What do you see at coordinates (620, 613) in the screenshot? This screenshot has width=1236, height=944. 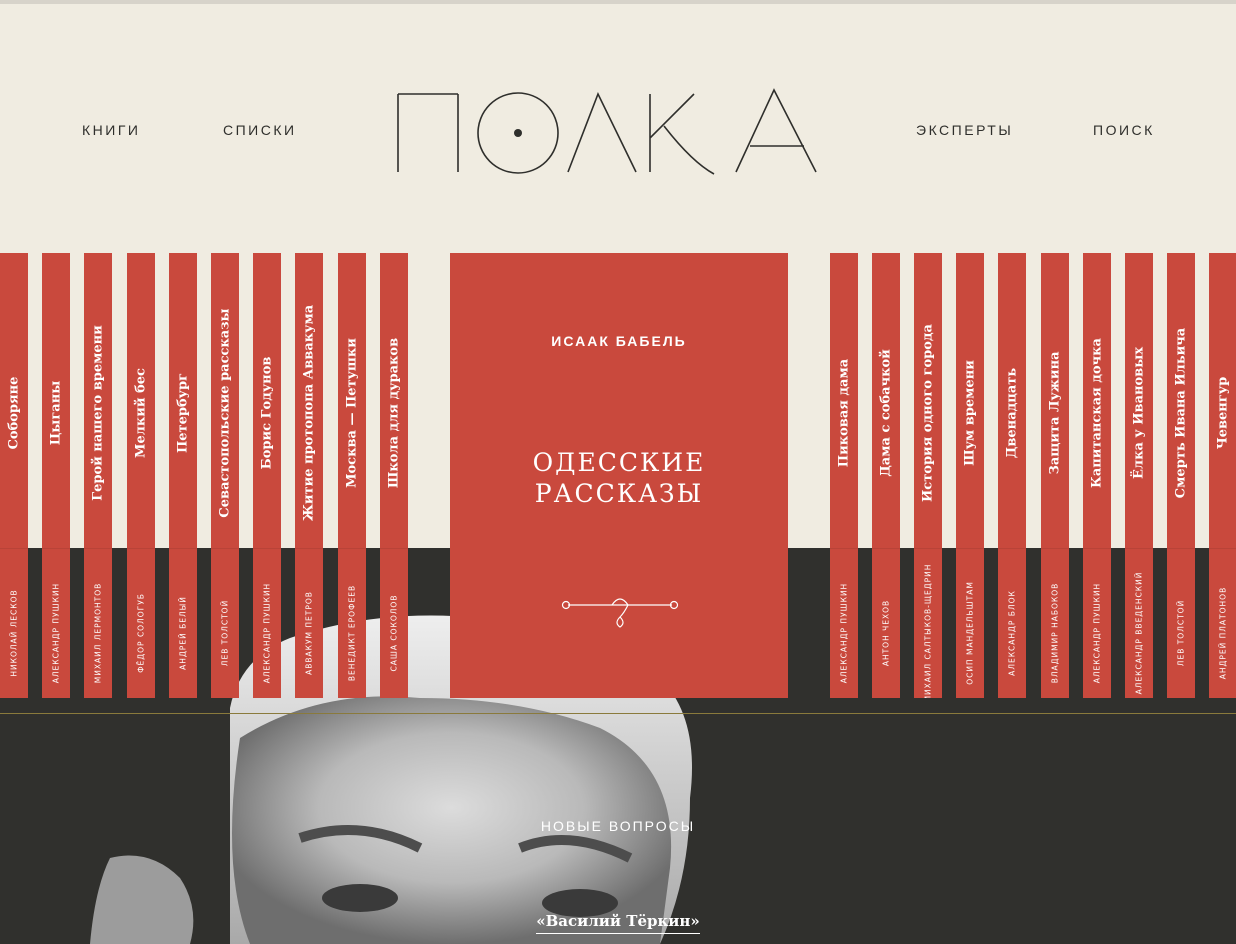 I see `ornament-icon` at bounding box center [620, 613].